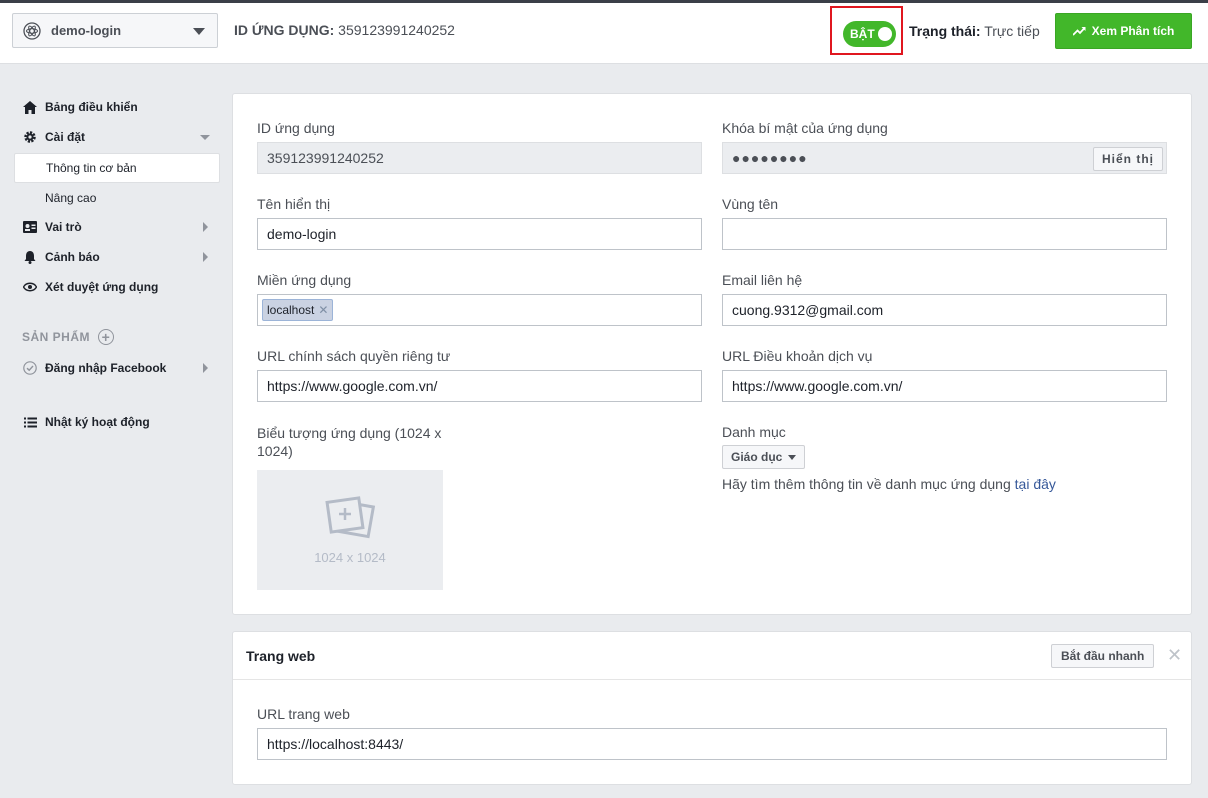  What do you see at coordinates (91, 168) in the screenshot?
I see `sidebar-item-label: Thông tin cơ bản` at bounding box center [91, 168].